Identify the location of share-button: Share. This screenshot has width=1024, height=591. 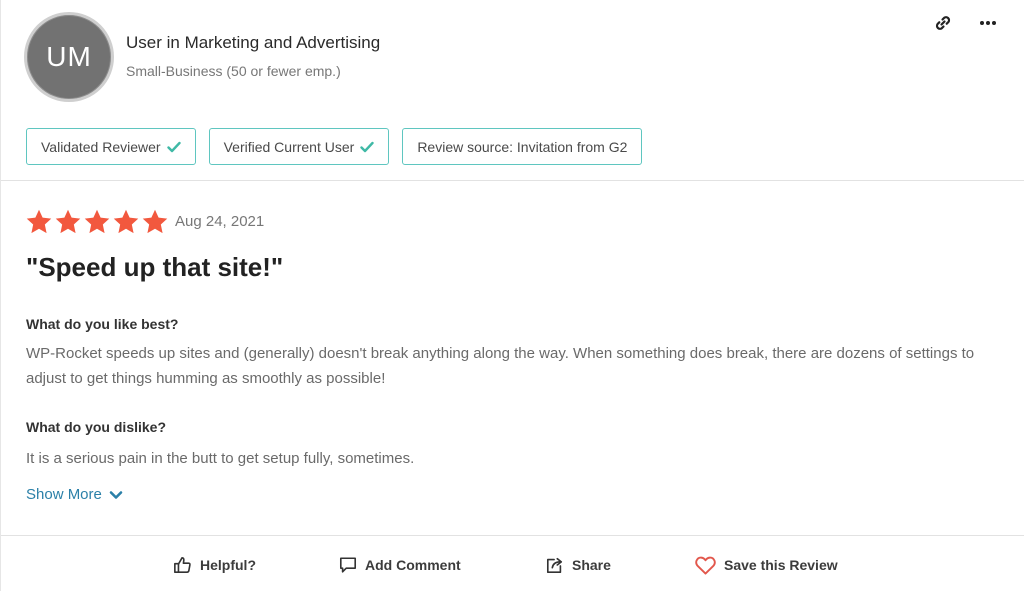
(578, 565).